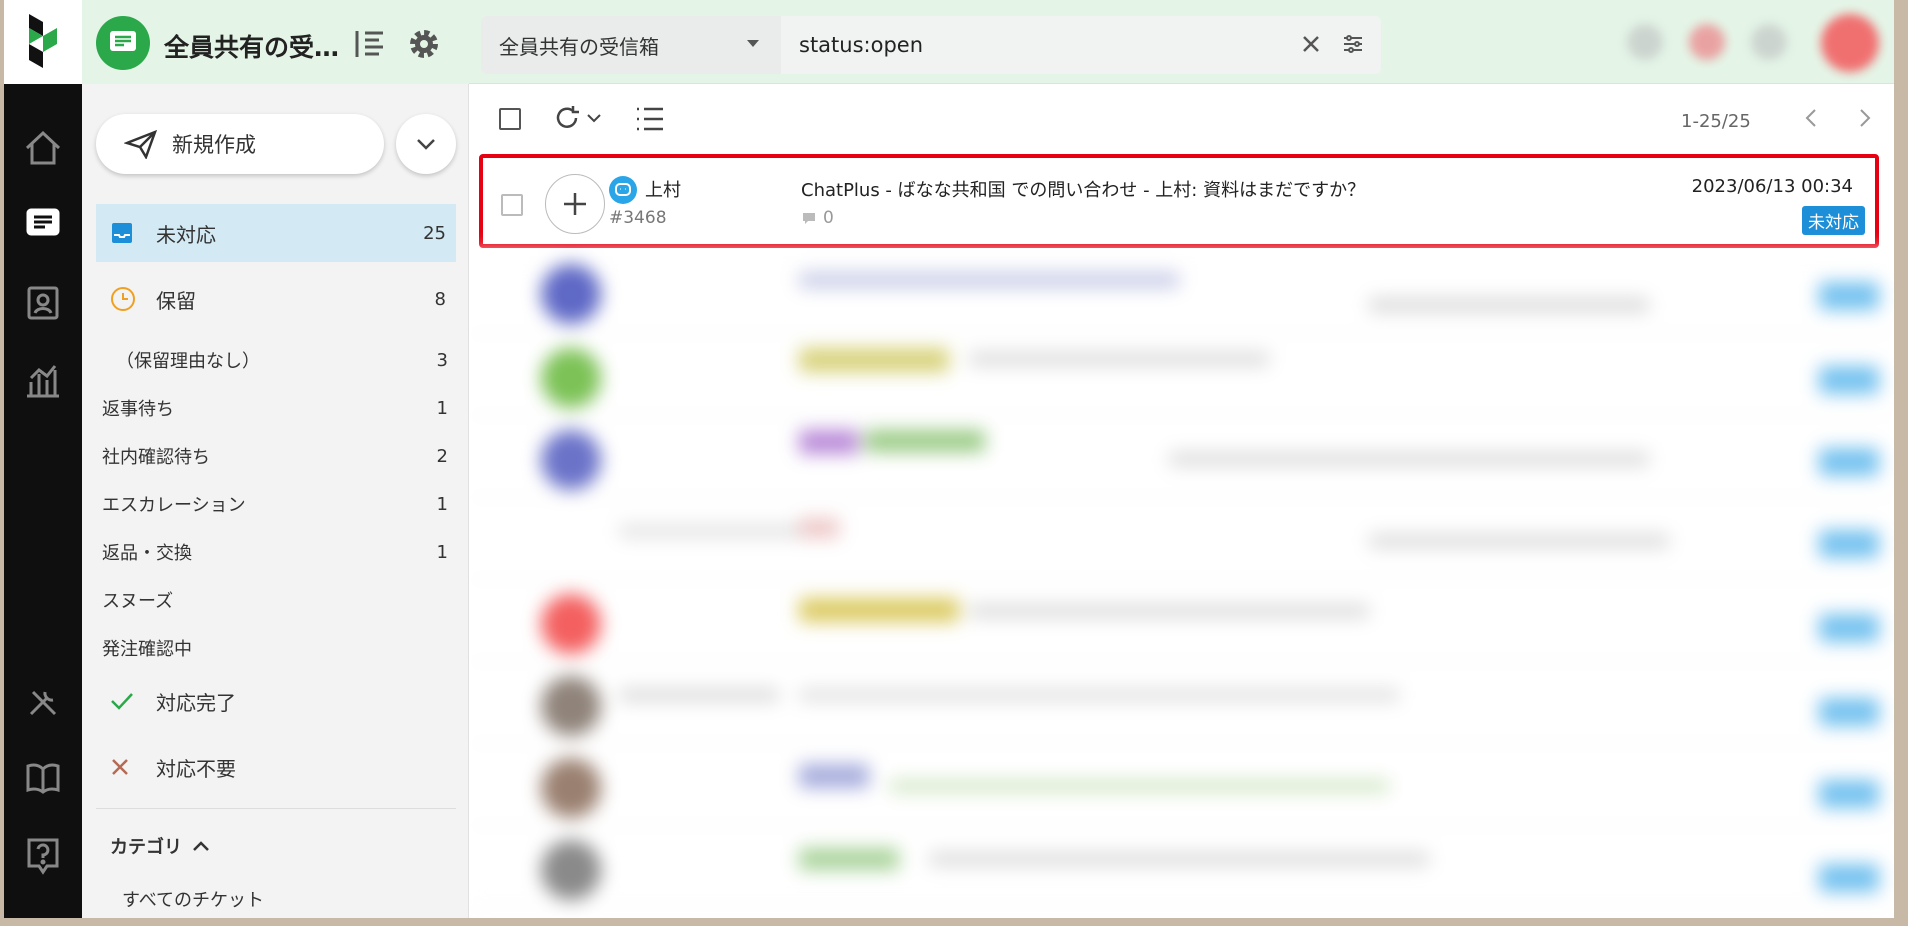 The height and width of the screenshot is (926, 1908). I want to click on inbox-badge-icon, so click(123, 41).